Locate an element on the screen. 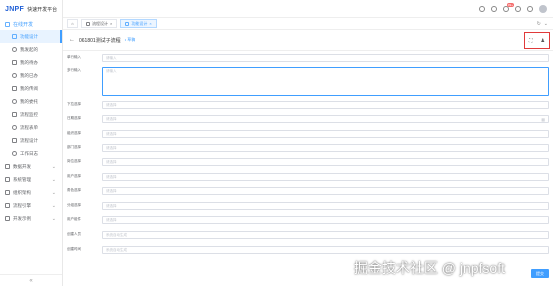 This screenshot has height=286, width=553. tab-home: ⌂ is located at coordinates (72, 23).